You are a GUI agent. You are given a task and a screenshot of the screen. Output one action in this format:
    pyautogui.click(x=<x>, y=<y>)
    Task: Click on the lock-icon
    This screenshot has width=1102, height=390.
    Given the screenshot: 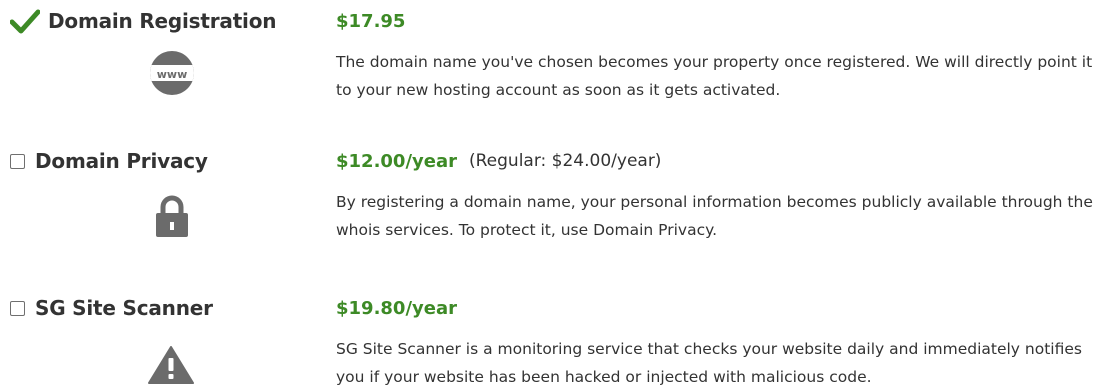 What is the action you would take?
    pyautogui.click(x=172, y=216)
    